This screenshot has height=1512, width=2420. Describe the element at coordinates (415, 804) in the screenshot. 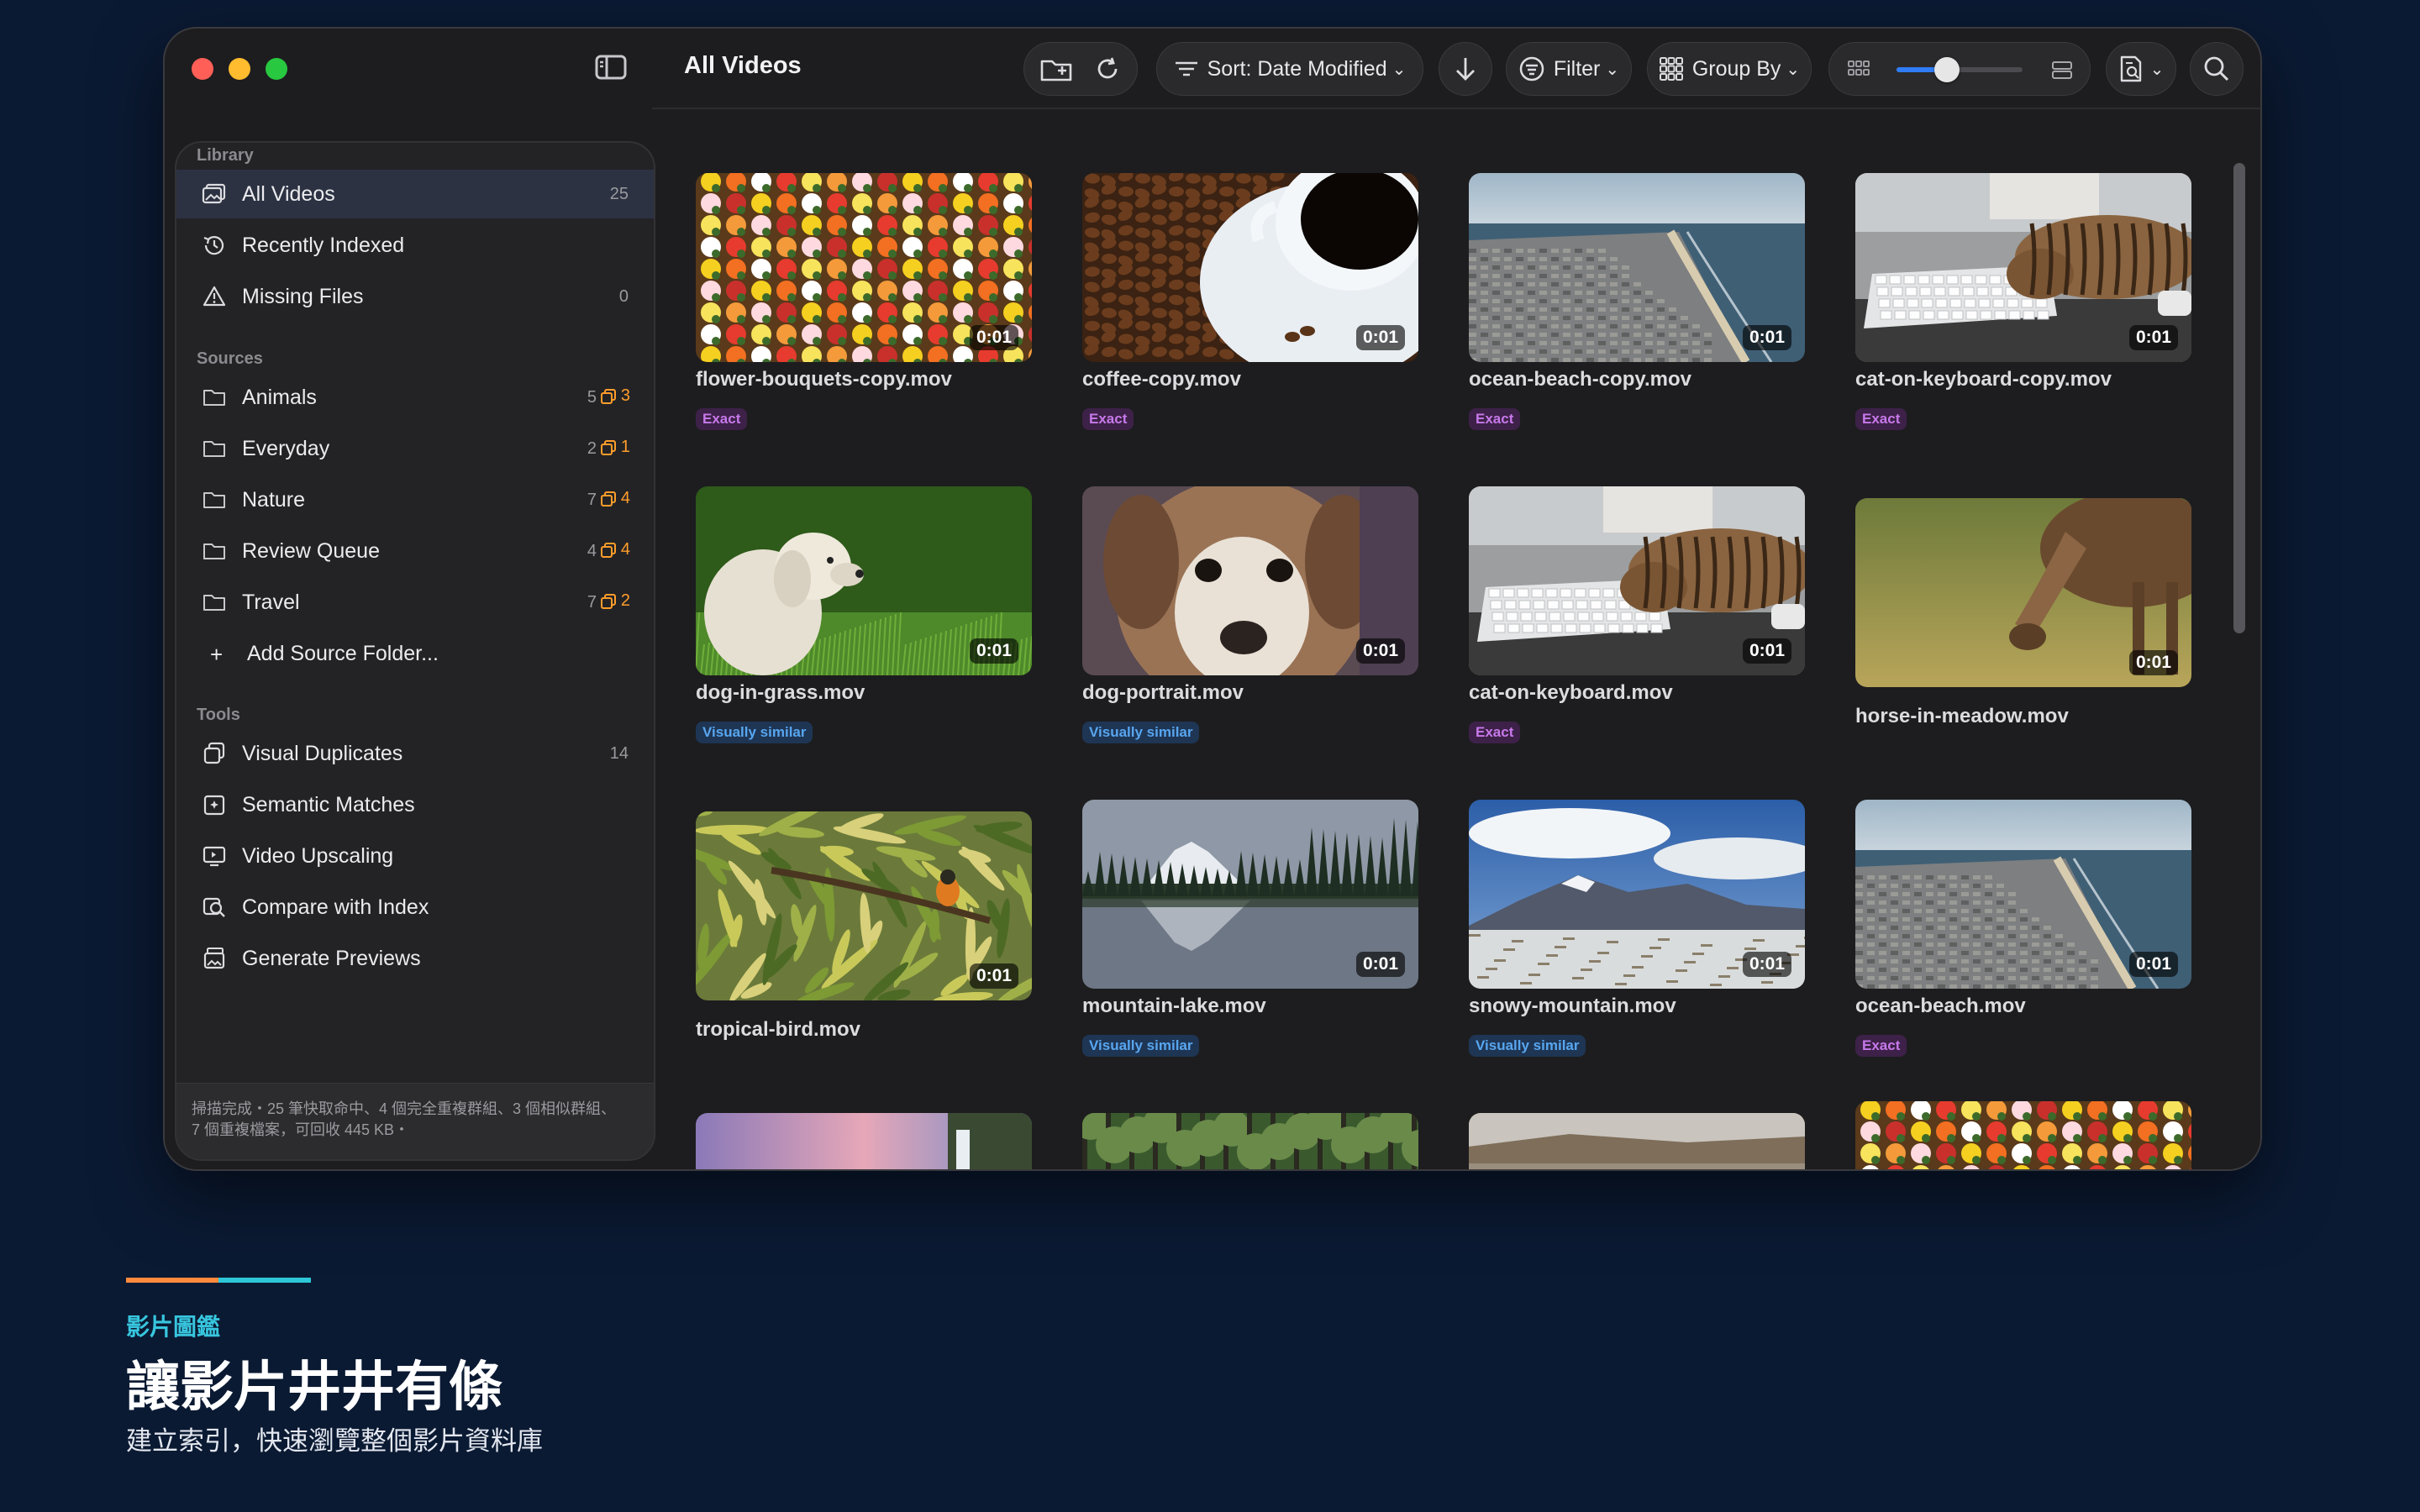

I see `sidebar-item-semantic-matches: Semantic Matches` at that location.